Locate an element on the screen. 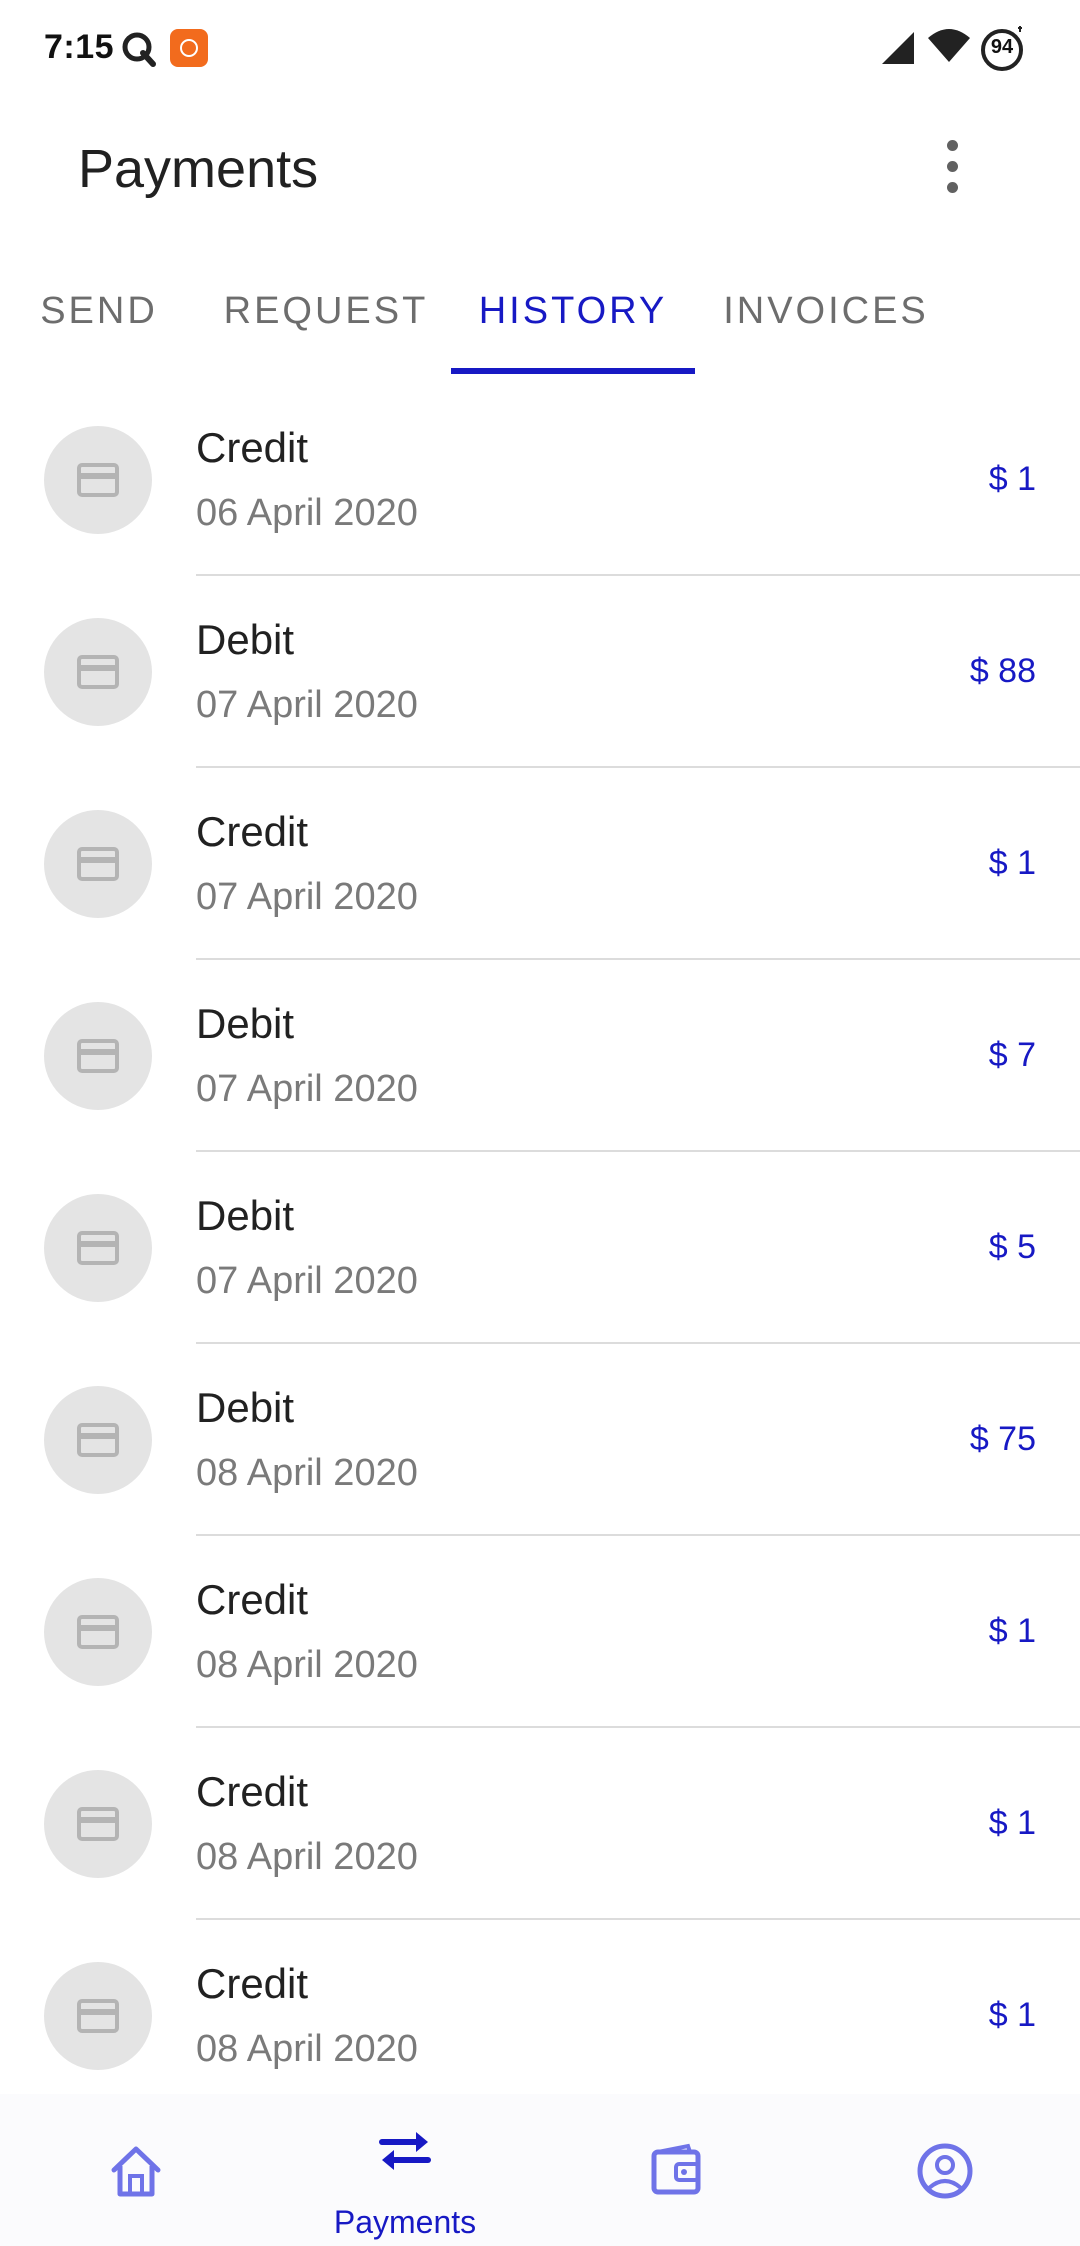  nav-payments-label: Payments is located at coordinates (405, 2222).